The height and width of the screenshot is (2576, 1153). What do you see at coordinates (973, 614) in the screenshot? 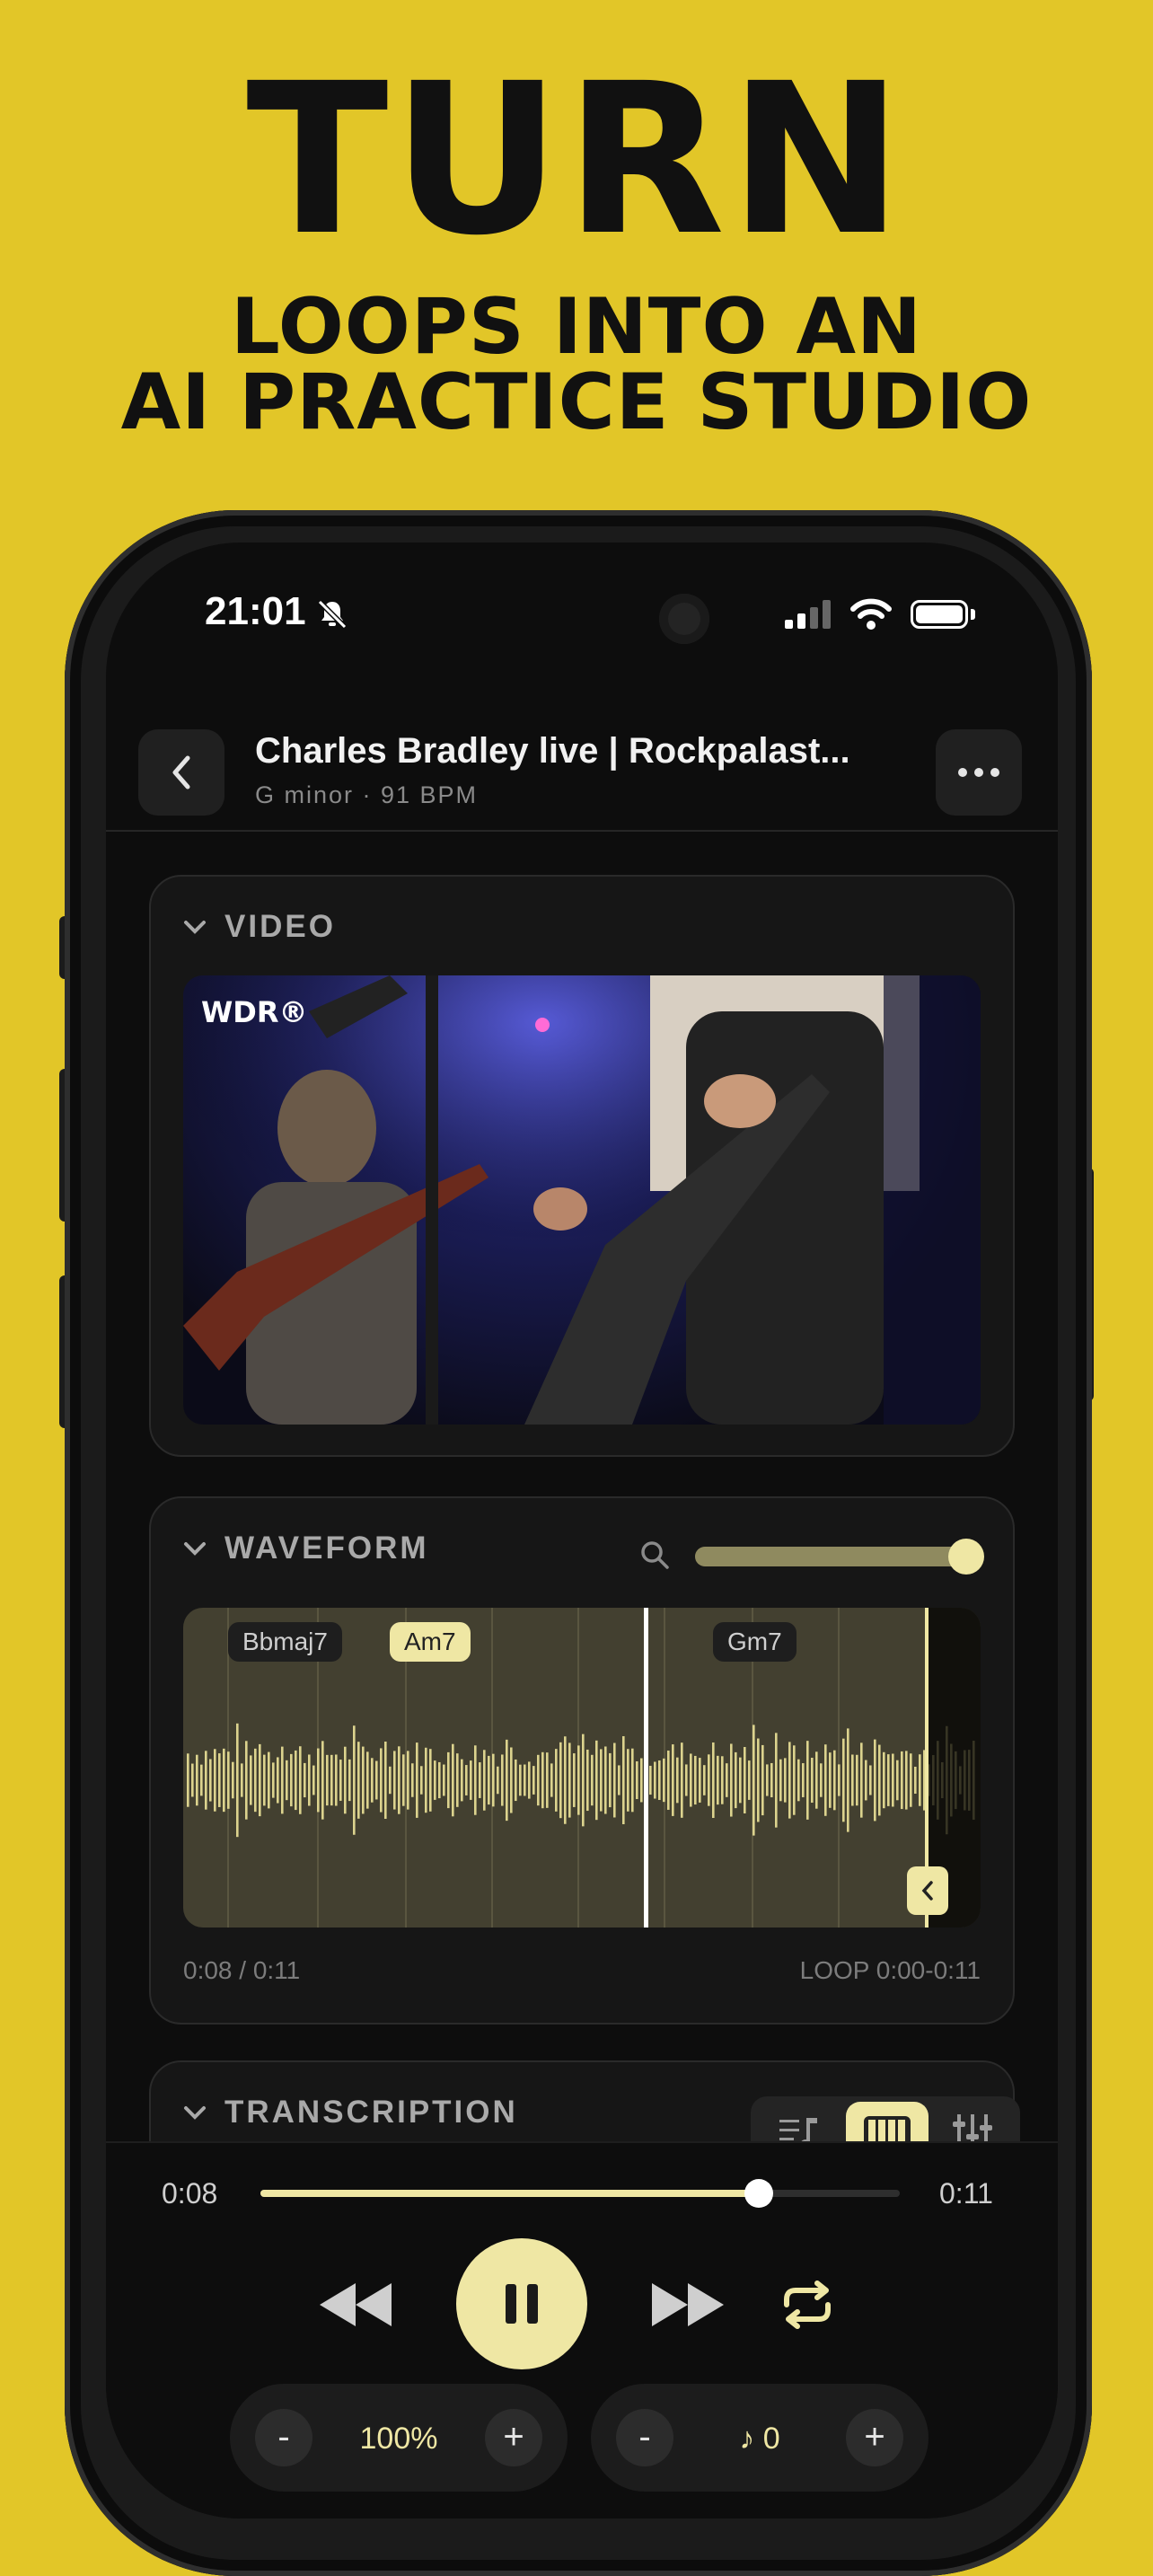
I see `battery-tip` at bounding box center [973, 614].